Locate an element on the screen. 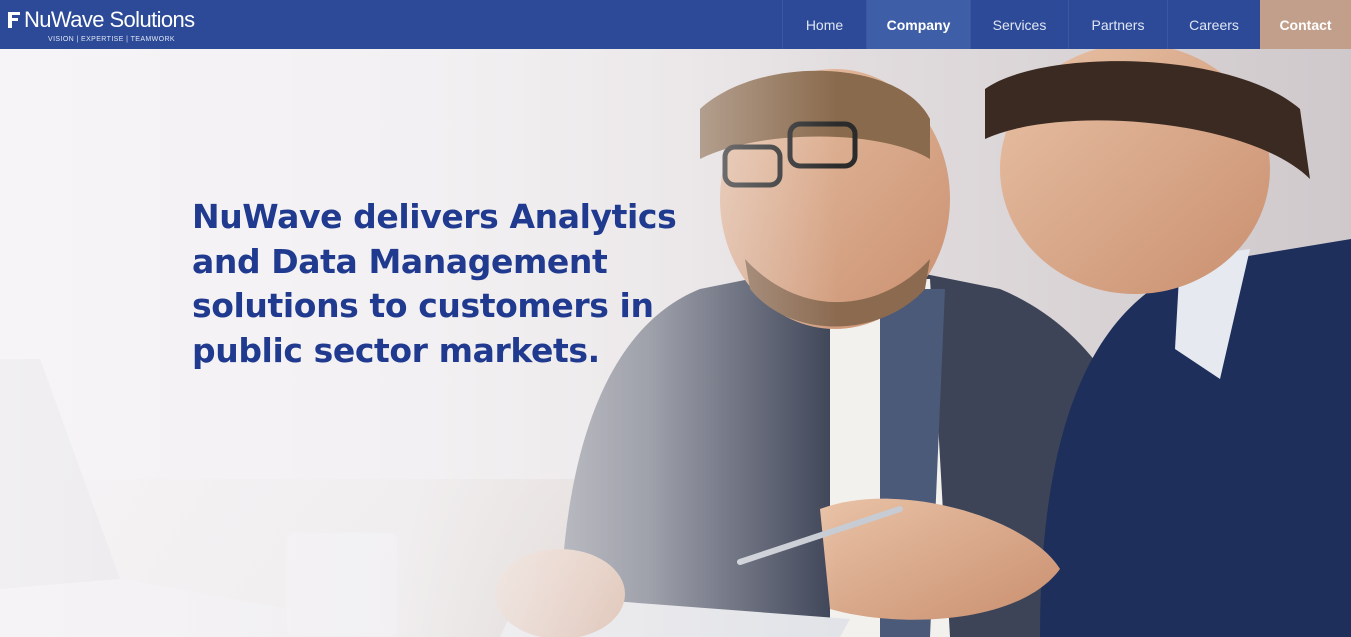  nav-contact: Contact is located at coordinates (1305, 24).